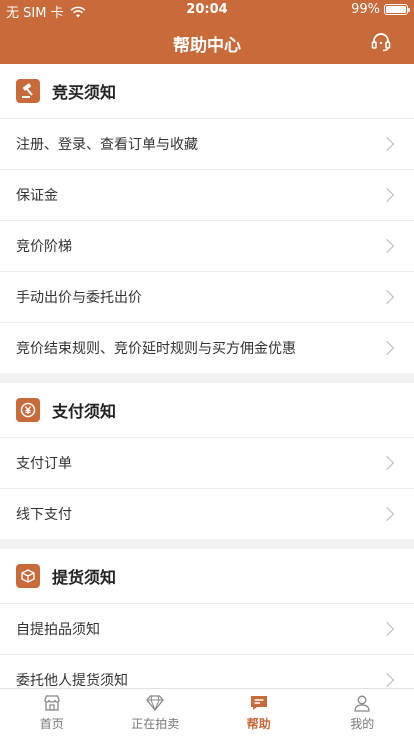 The height and width of the screenshot is (736, 414). I want to click on item-label: 线下支付, so click(44, 515).